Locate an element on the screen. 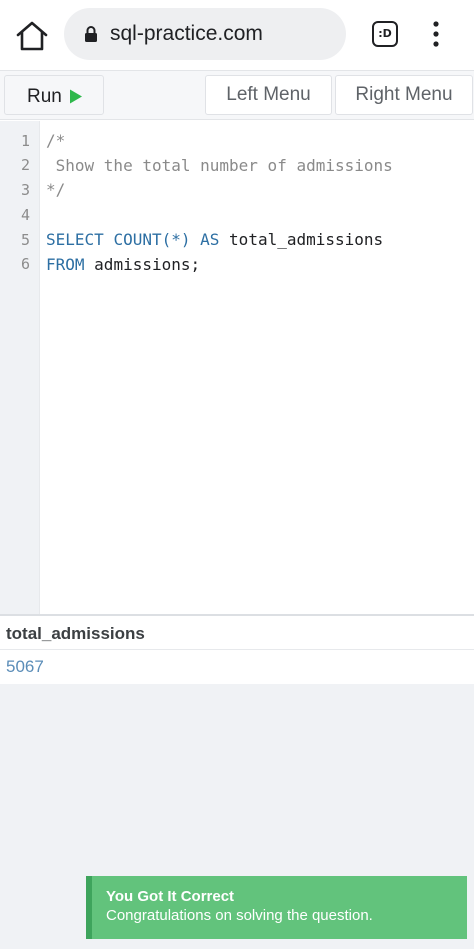  address-bar: sql-practice.com is located at coordinates (205, 34).